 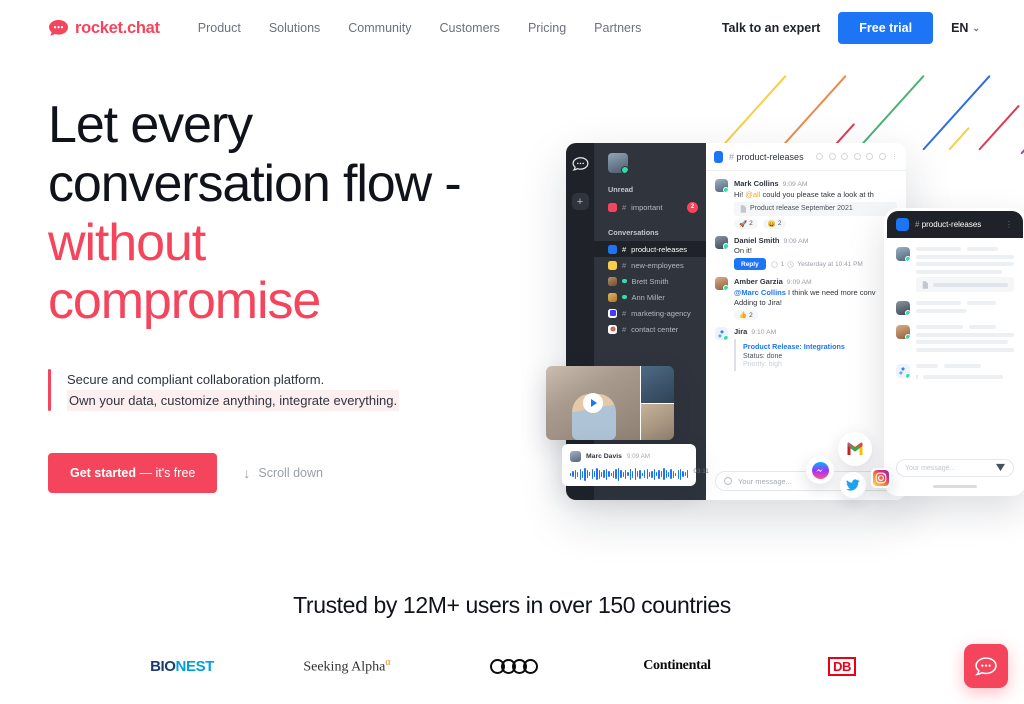 I want to click on seeking-alpha-text: Seeking Alpha, so click(x=344, y=667).